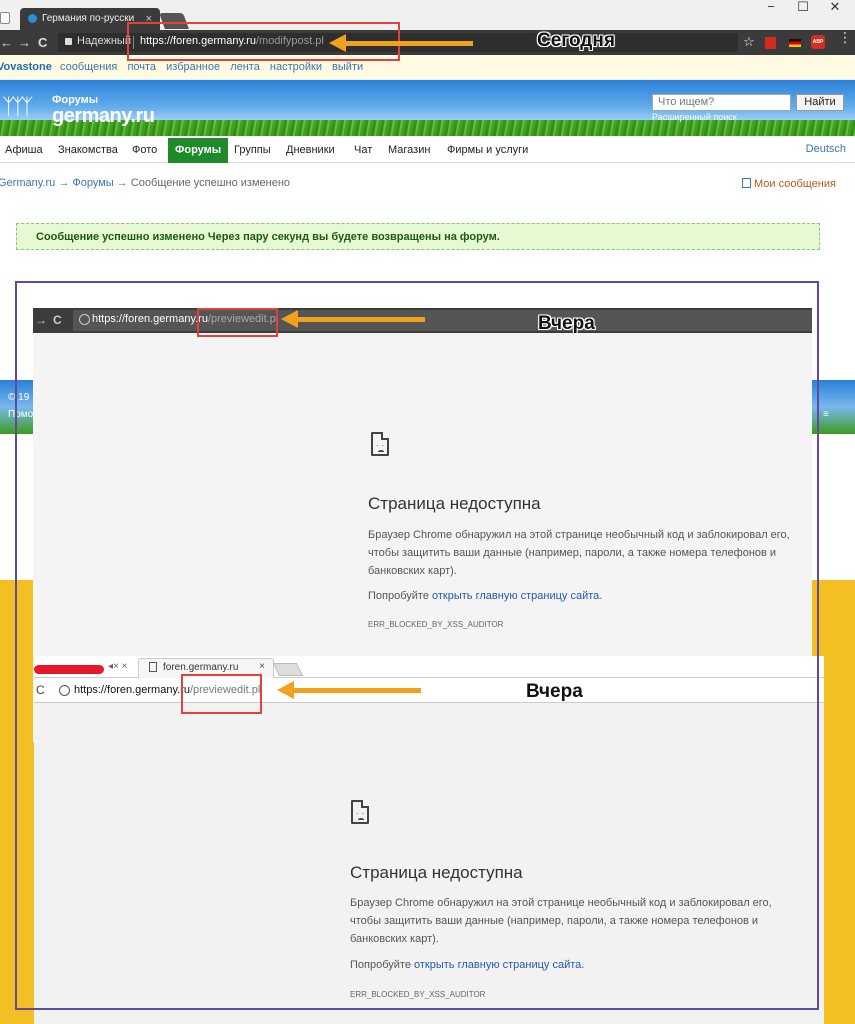 This screenshot has height=1024, width=855. Describe the element at coordinates (6, 42) in the screenshot. I see `back-button: ←` at that location.